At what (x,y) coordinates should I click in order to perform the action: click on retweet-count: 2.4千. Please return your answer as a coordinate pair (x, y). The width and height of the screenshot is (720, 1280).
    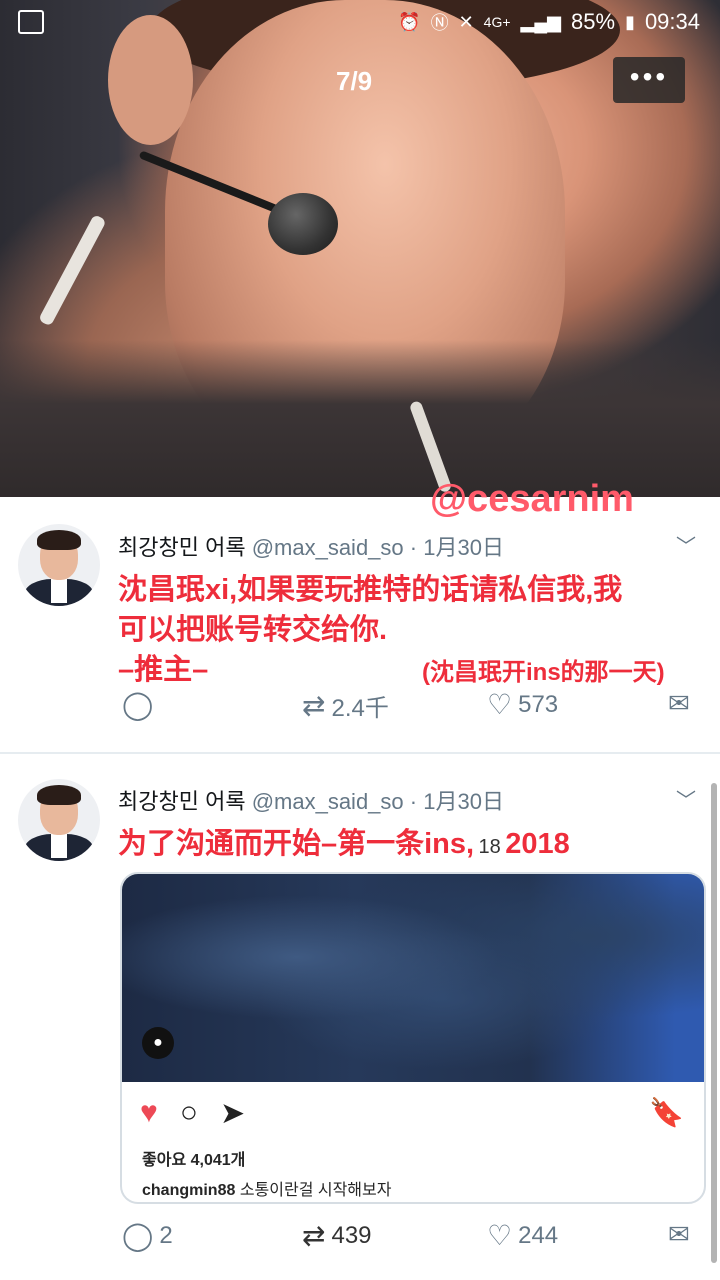
    Looking at the image, I should click on (360, 708).